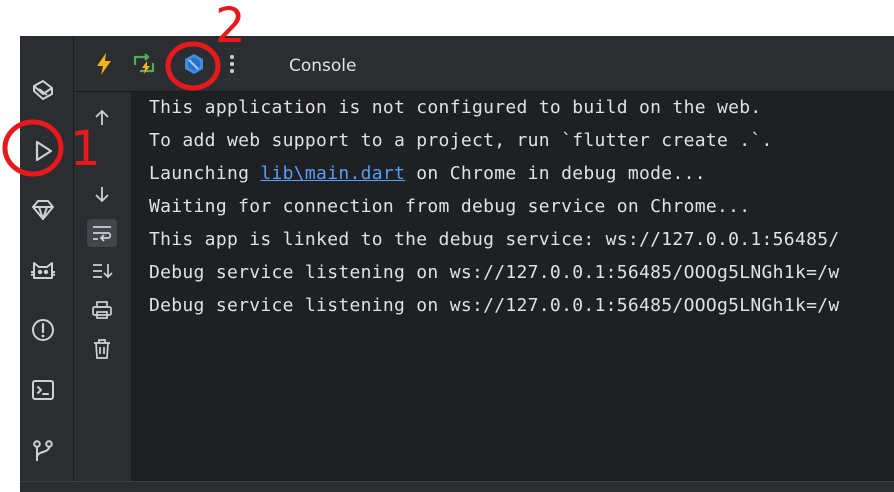  What do you see at coordinates (102, 233) in the screenshot?
I see `soft-wrap-icon` at bounding box center [102, 233].